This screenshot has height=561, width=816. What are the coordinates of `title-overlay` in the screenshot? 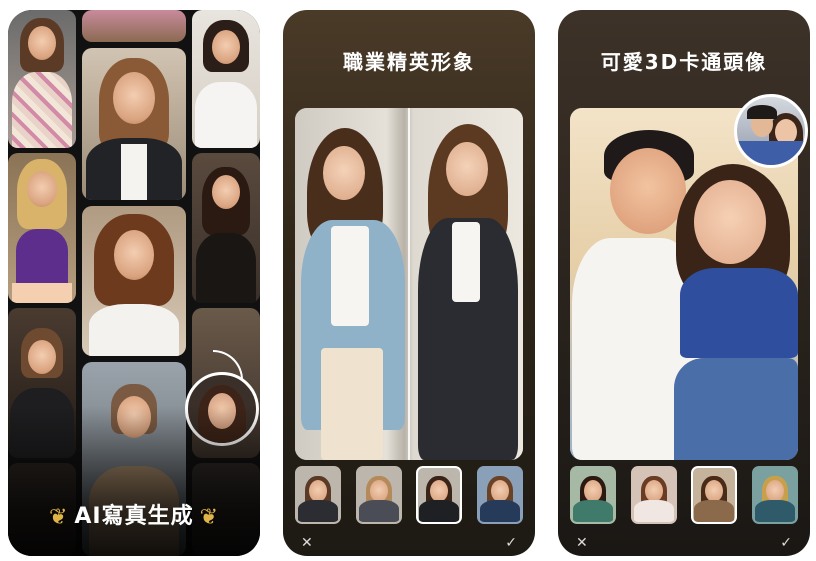 It's located at (134, 481).